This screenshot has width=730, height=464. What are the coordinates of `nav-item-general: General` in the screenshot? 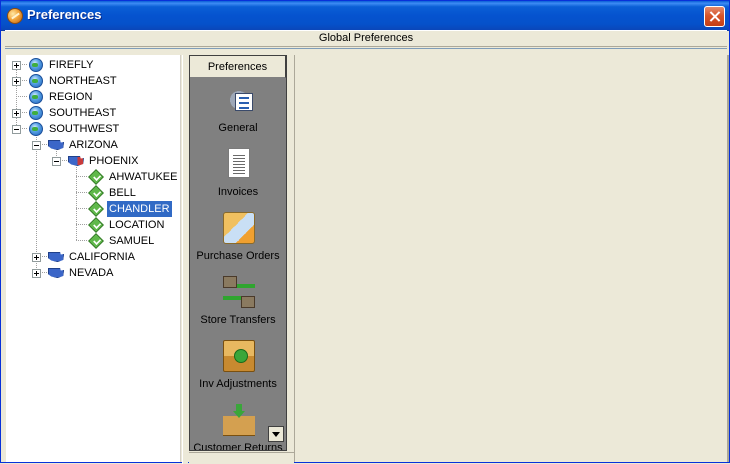 It's located at (238, 112).